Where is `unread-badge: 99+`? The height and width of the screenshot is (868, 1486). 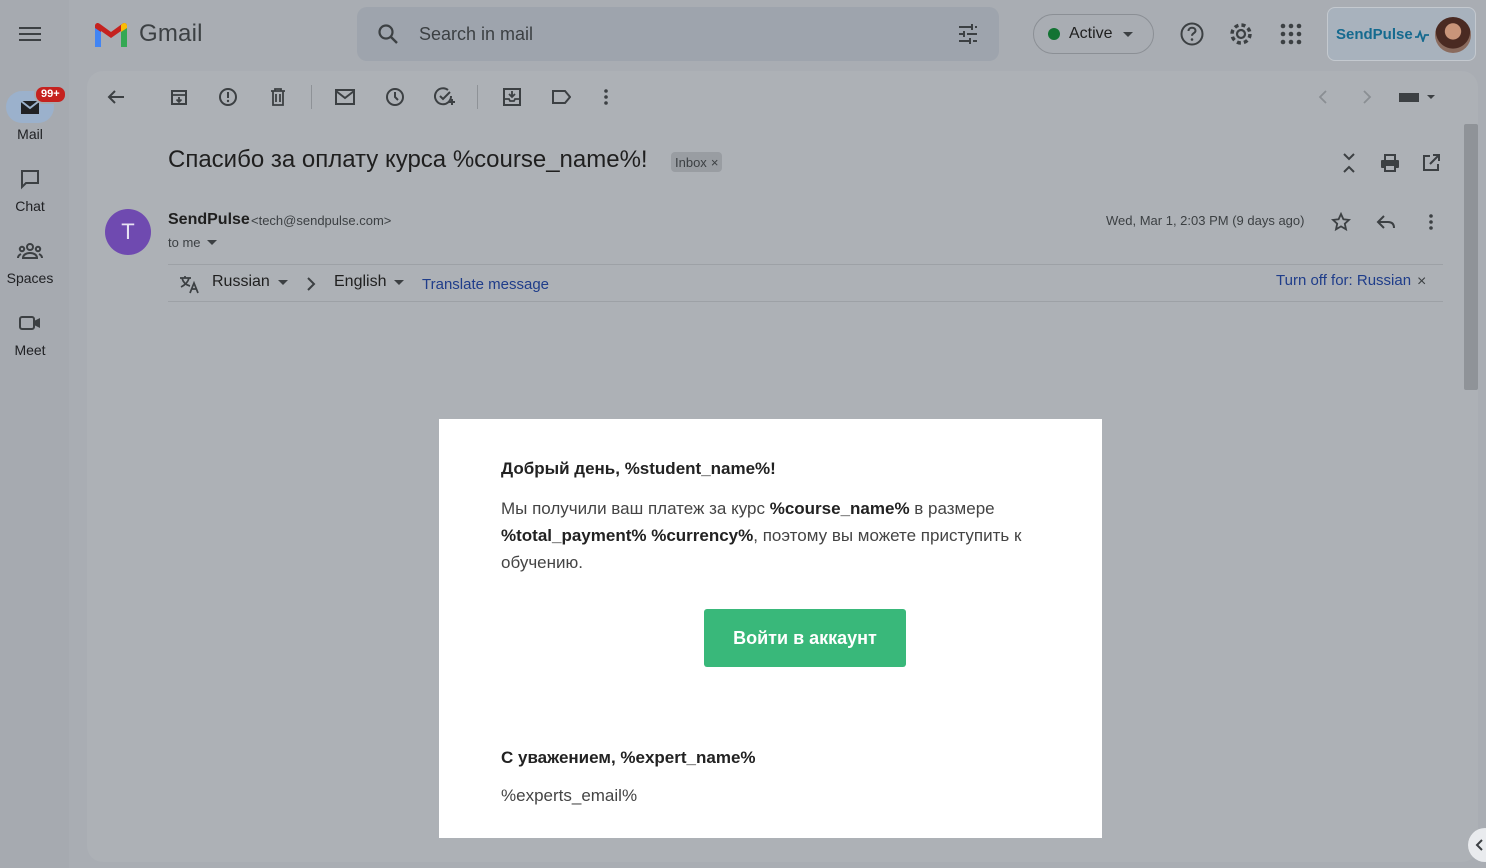
unread-badge: 99+ is located at coordinates (50, 94).